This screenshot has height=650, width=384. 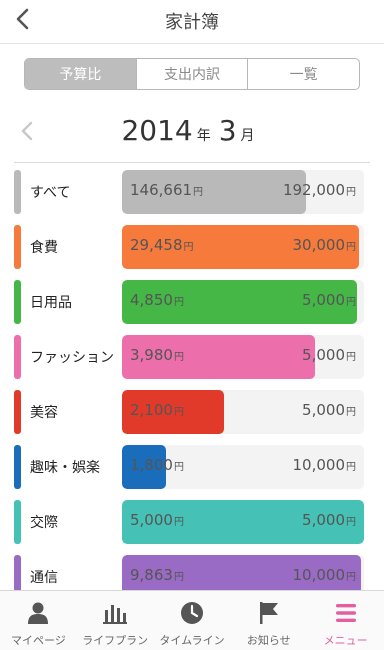 I want to click on budget-progress-bar: 146,661円 192,000円, so click(x=243, y=192).